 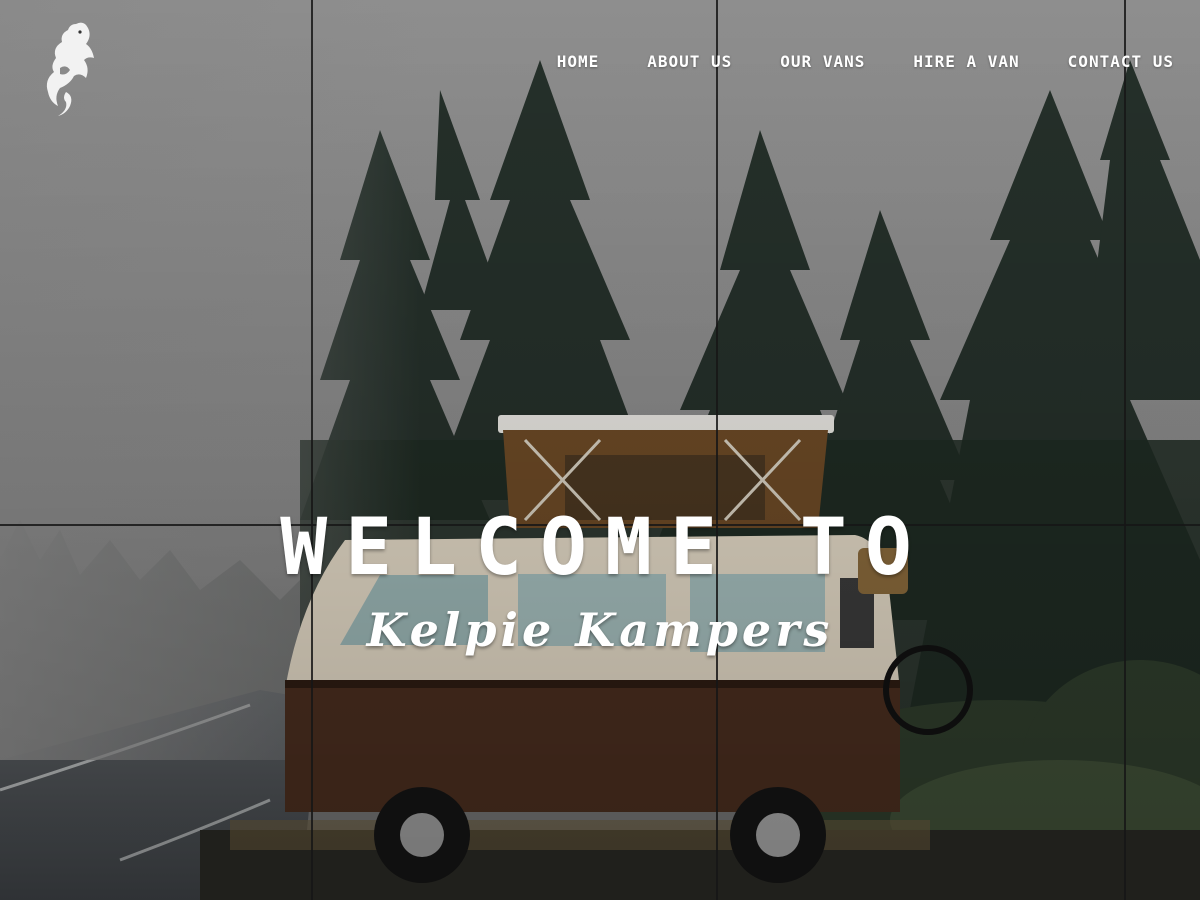 I want to click on nav-item-about: ABOUT US, so click(x=689, y=61).